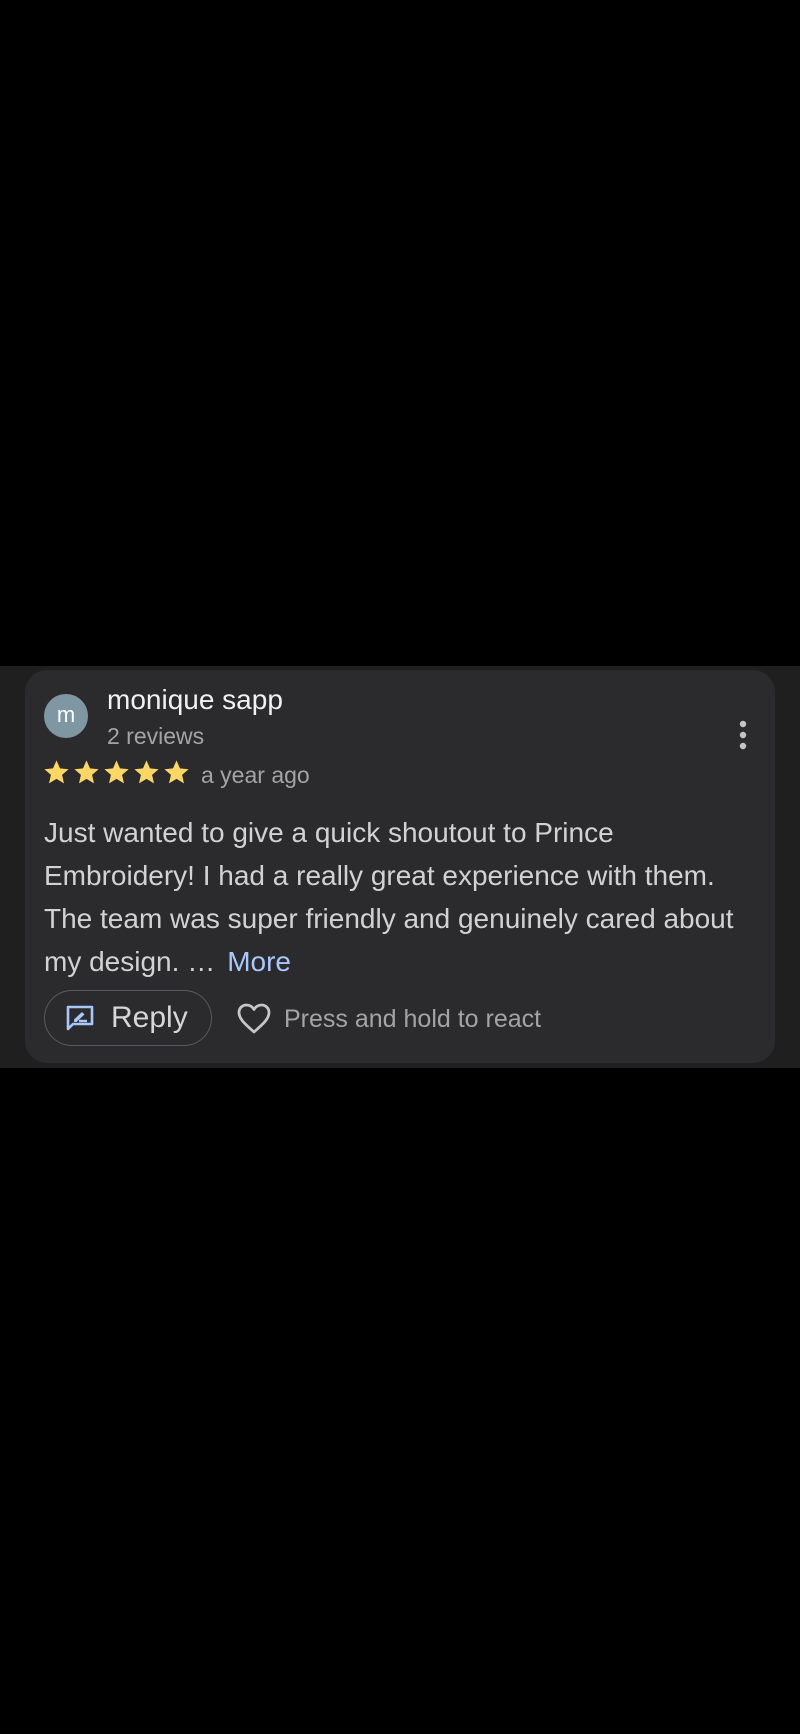  Describe the element at coordinates (195, 700) in the screenshot. I see `reviewer-name: monique sapp` at that location.